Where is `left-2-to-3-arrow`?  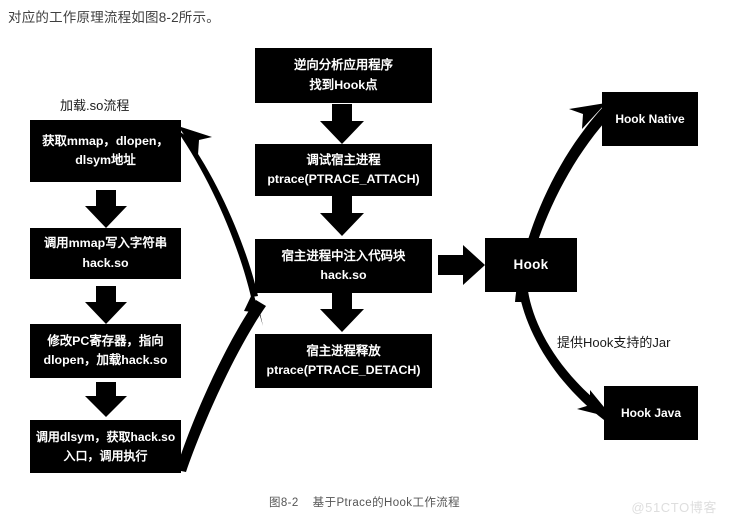 left-2-to-3-arrow is located at coordinates (106, 305).